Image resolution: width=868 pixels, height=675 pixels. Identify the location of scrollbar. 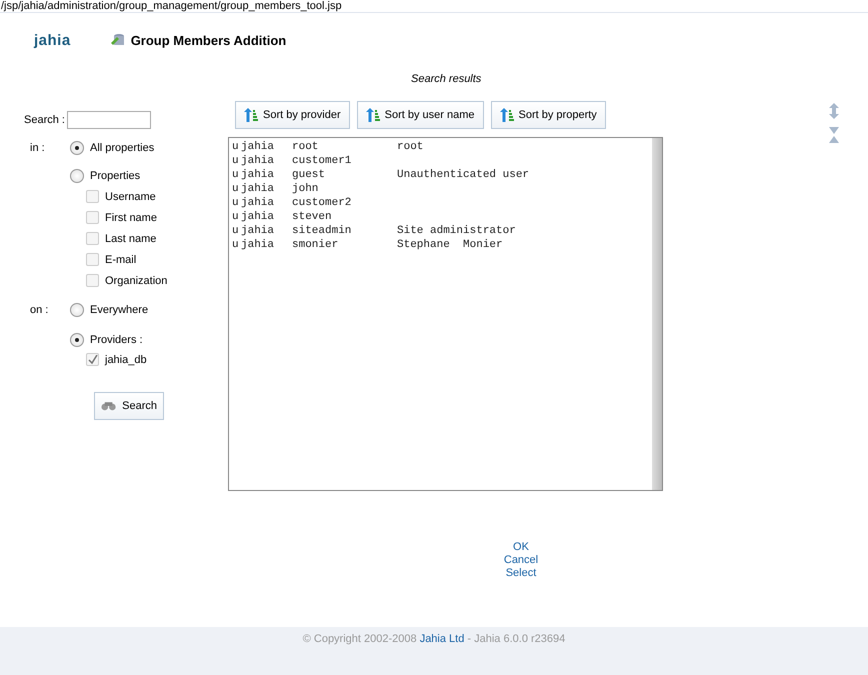
(657, 314).